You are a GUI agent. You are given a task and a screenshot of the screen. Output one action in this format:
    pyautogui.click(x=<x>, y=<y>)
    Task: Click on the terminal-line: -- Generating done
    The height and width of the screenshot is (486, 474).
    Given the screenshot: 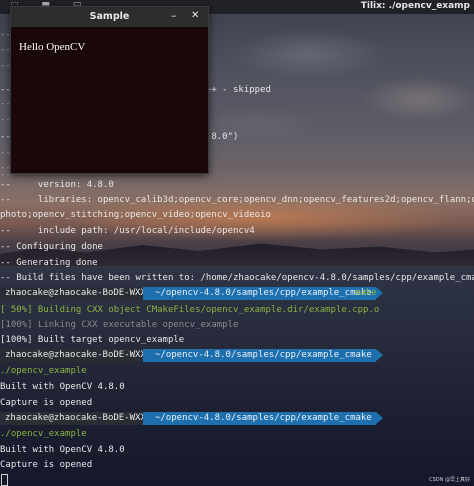 What is the action you would take?
    pyautogui.click(x=49, y=263)
    